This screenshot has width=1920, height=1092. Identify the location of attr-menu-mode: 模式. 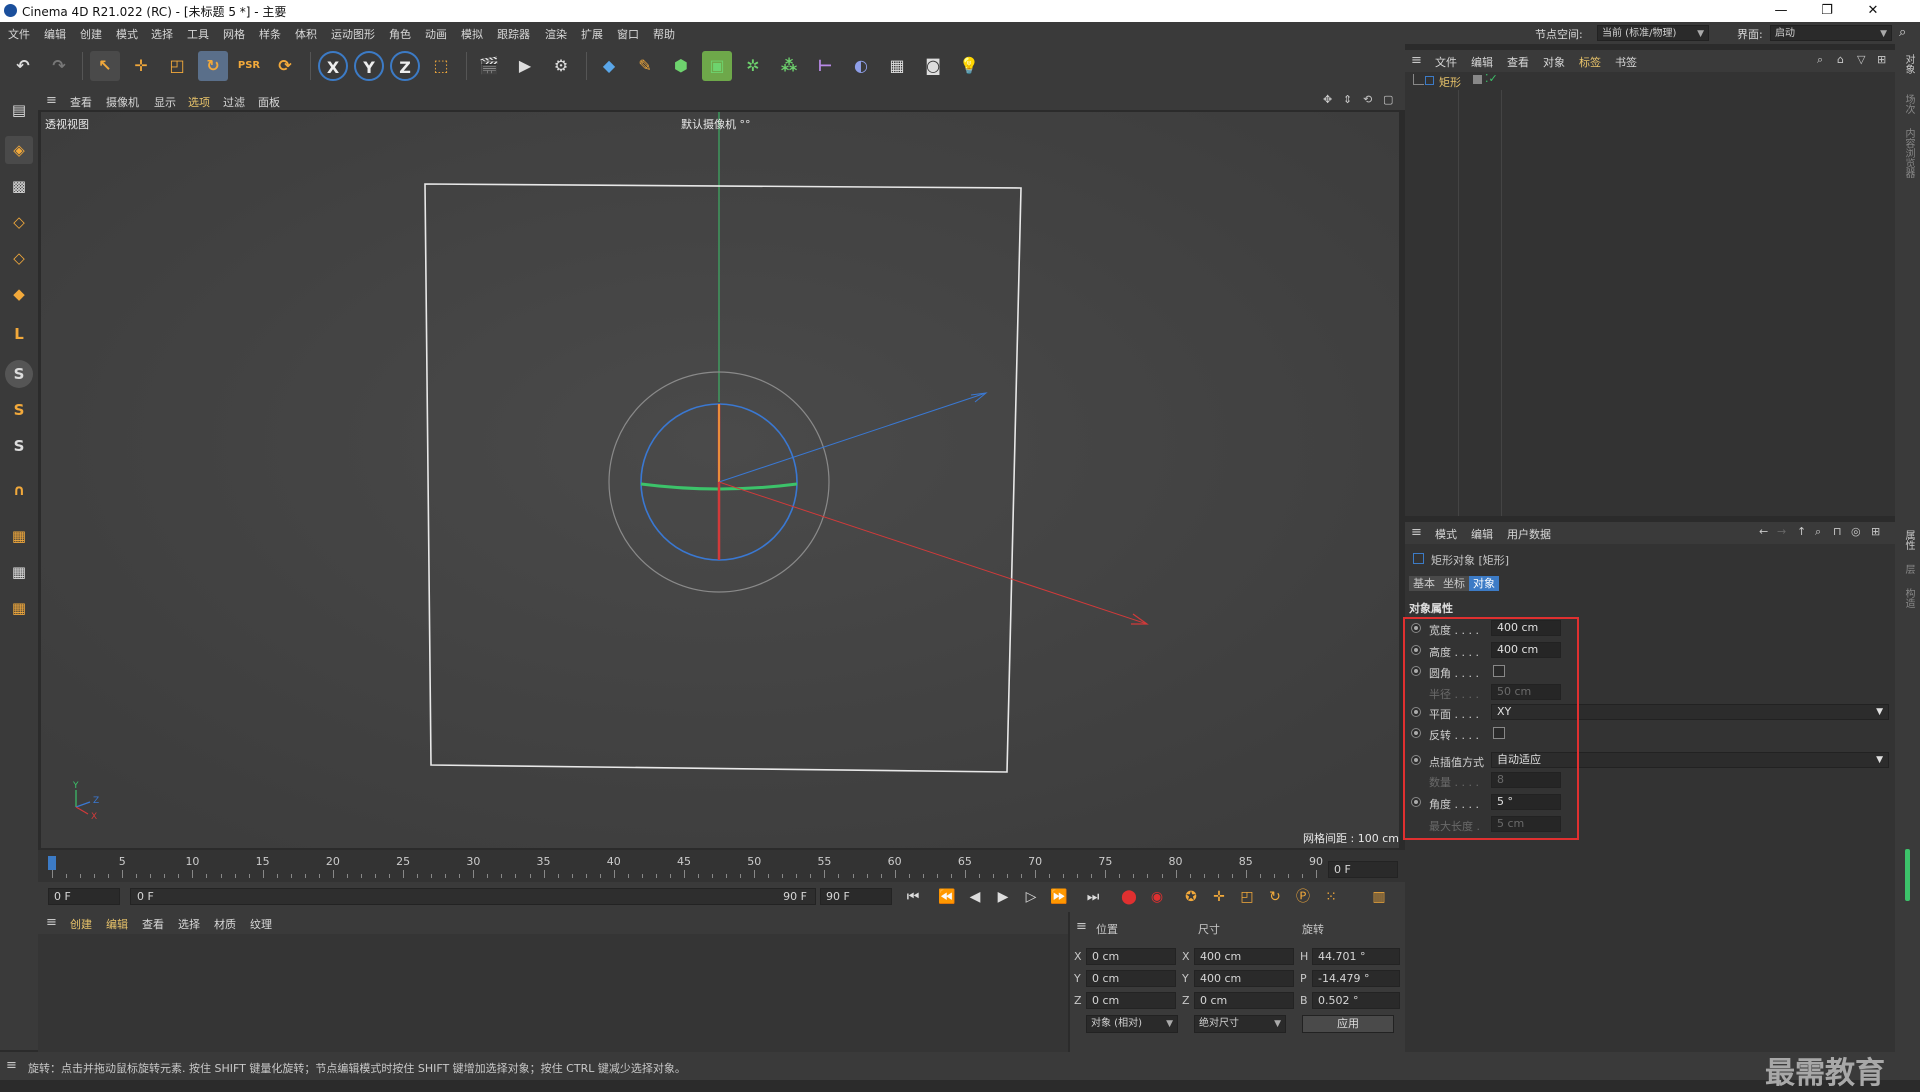
(1446, 534).